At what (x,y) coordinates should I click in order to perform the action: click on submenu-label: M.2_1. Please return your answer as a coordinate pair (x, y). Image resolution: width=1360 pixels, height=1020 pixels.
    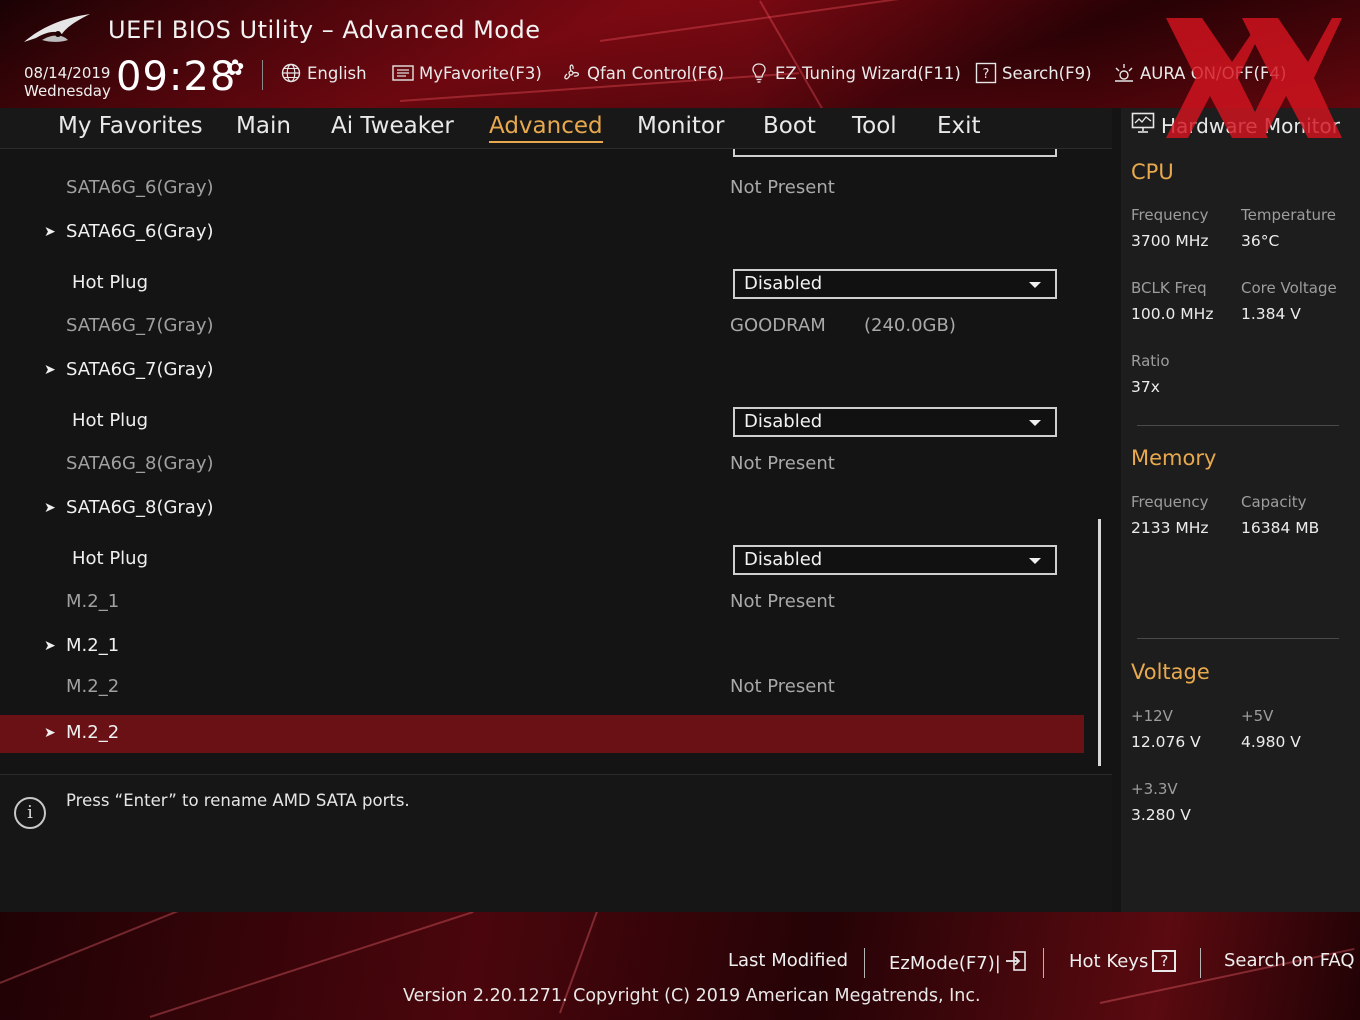
    Looking at the image, I should click on (93, 645).